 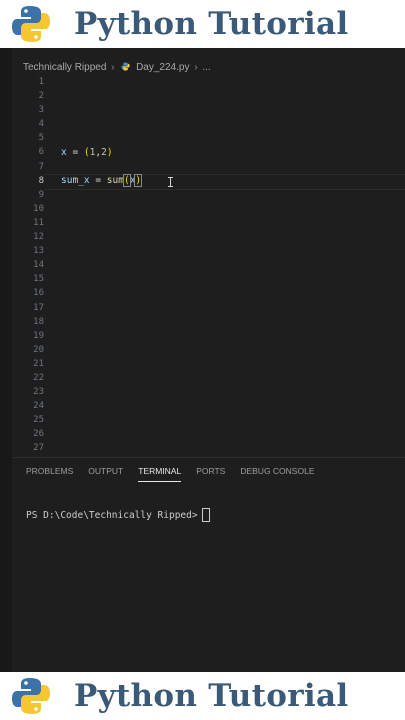 What do you see at coordinates (75, 180) in the screenshot?
I see `code-token: sum_x` at bounding box center [75, 180].